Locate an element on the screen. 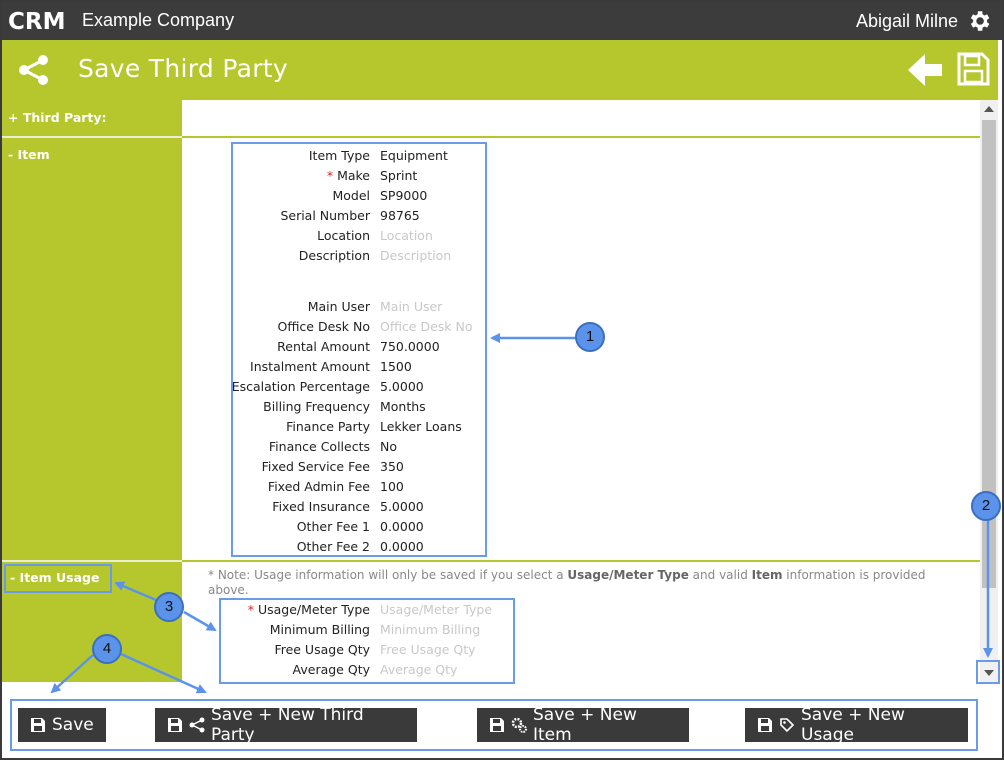 This screenshot has width=1004, height=760. callout-4: 4 is located at coordinates (107, 649).